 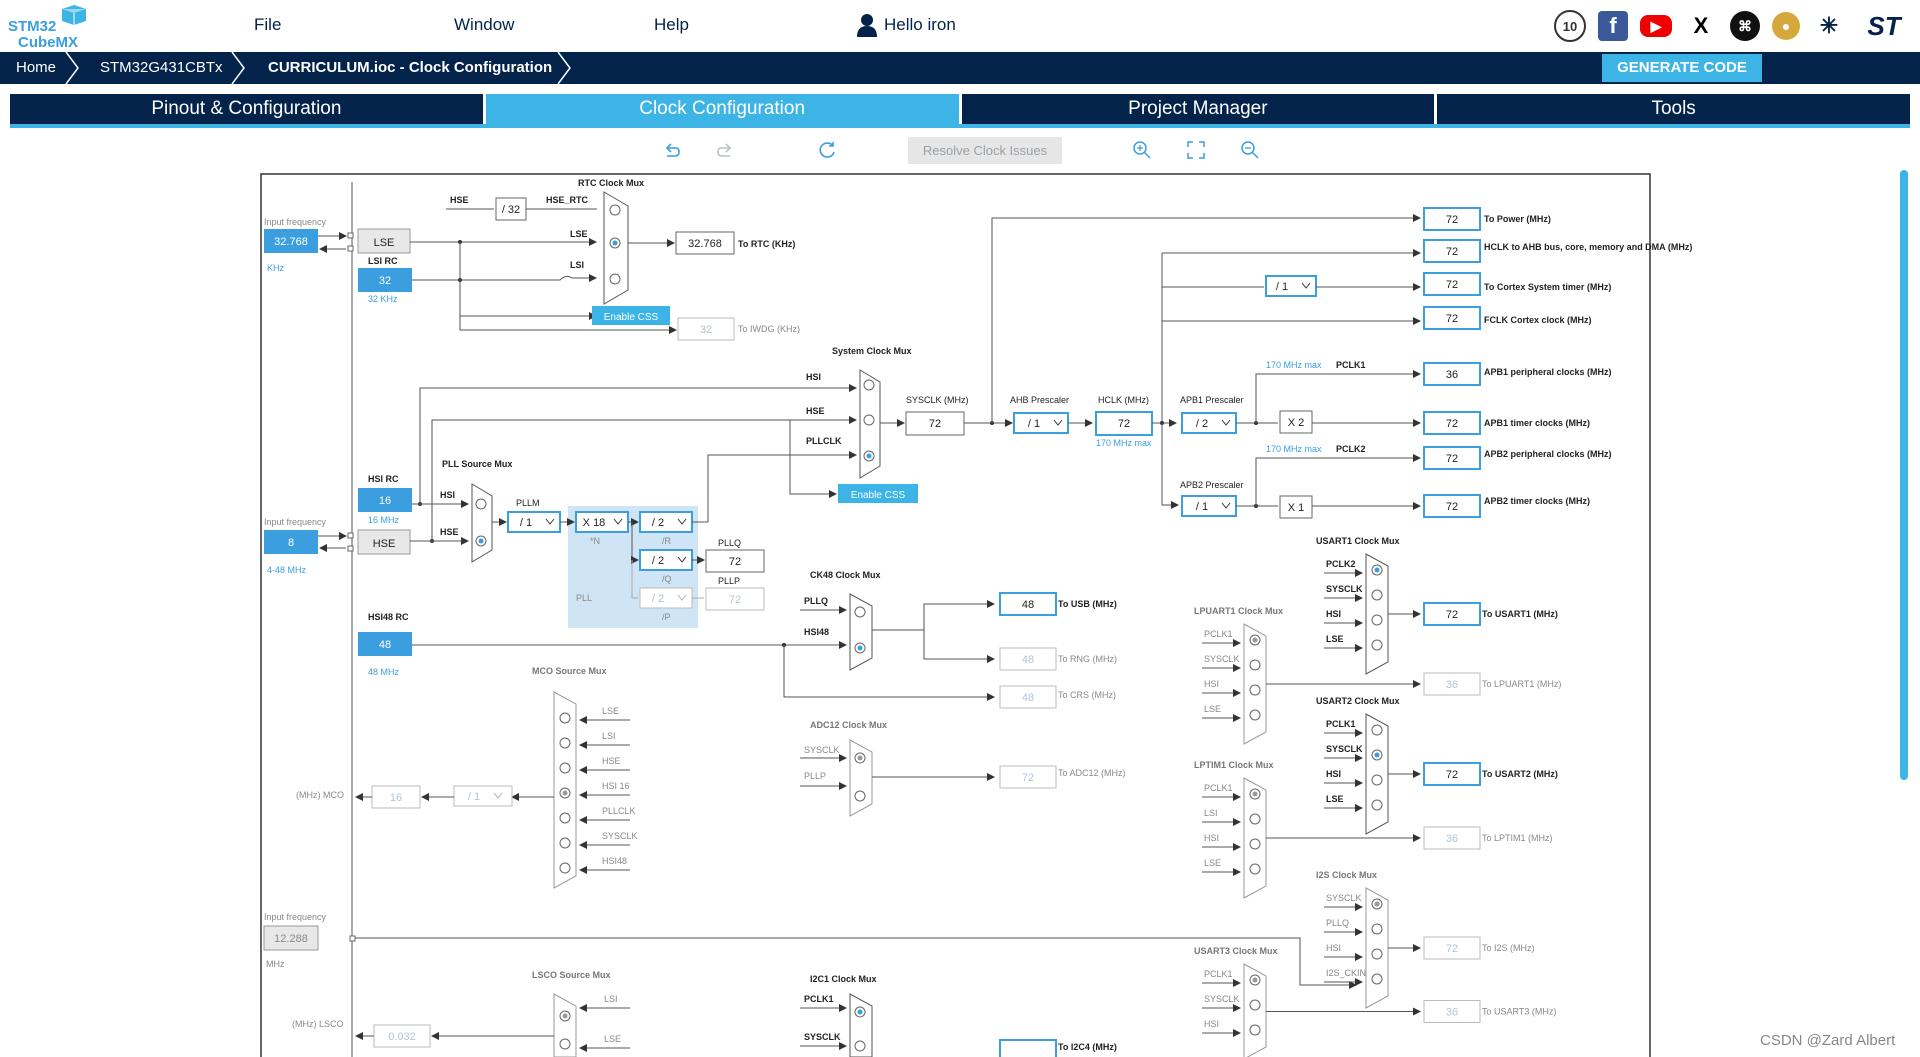 I want to click on svg-text: PLLP, so click(x=729, y=581).